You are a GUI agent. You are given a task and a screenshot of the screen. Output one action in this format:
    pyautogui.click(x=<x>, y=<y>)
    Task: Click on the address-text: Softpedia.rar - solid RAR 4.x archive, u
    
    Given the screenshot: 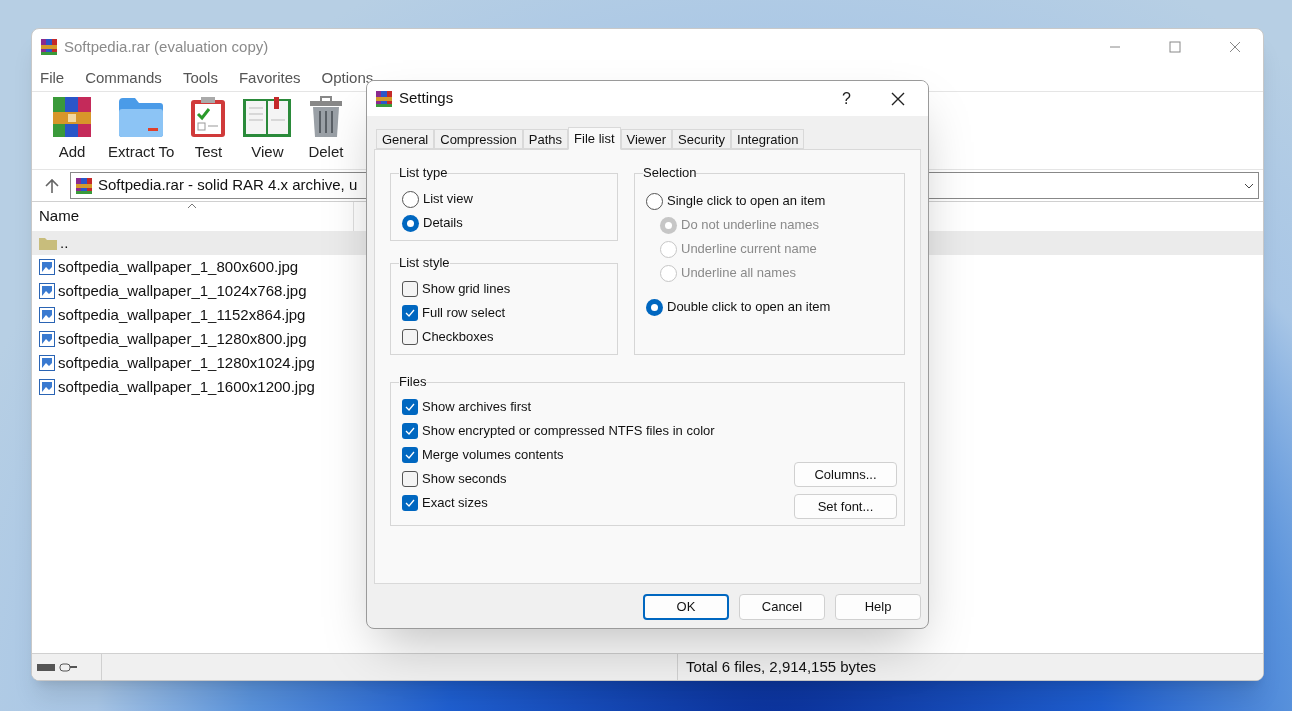 What is the action you would take?
    pyautogui.click(x=228, y=185)
    